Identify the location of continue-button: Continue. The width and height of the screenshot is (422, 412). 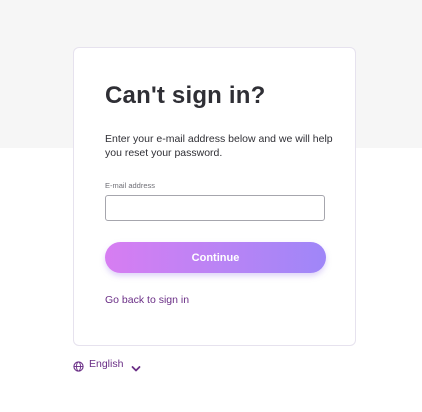
(215, 257).